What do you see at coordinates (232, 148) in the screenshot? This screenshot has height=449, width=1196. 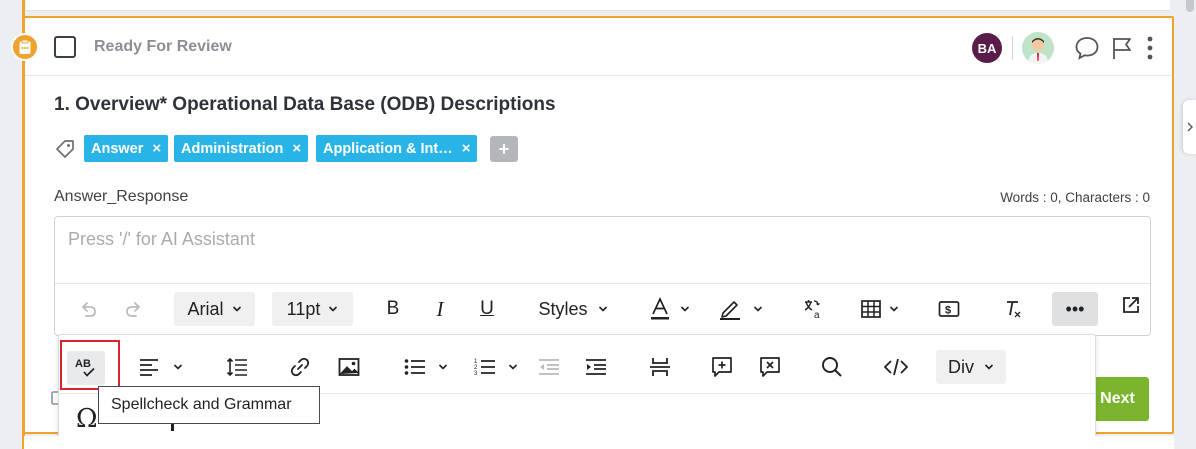 I see `tag-label: Administration` at bounding box center [232, 148].